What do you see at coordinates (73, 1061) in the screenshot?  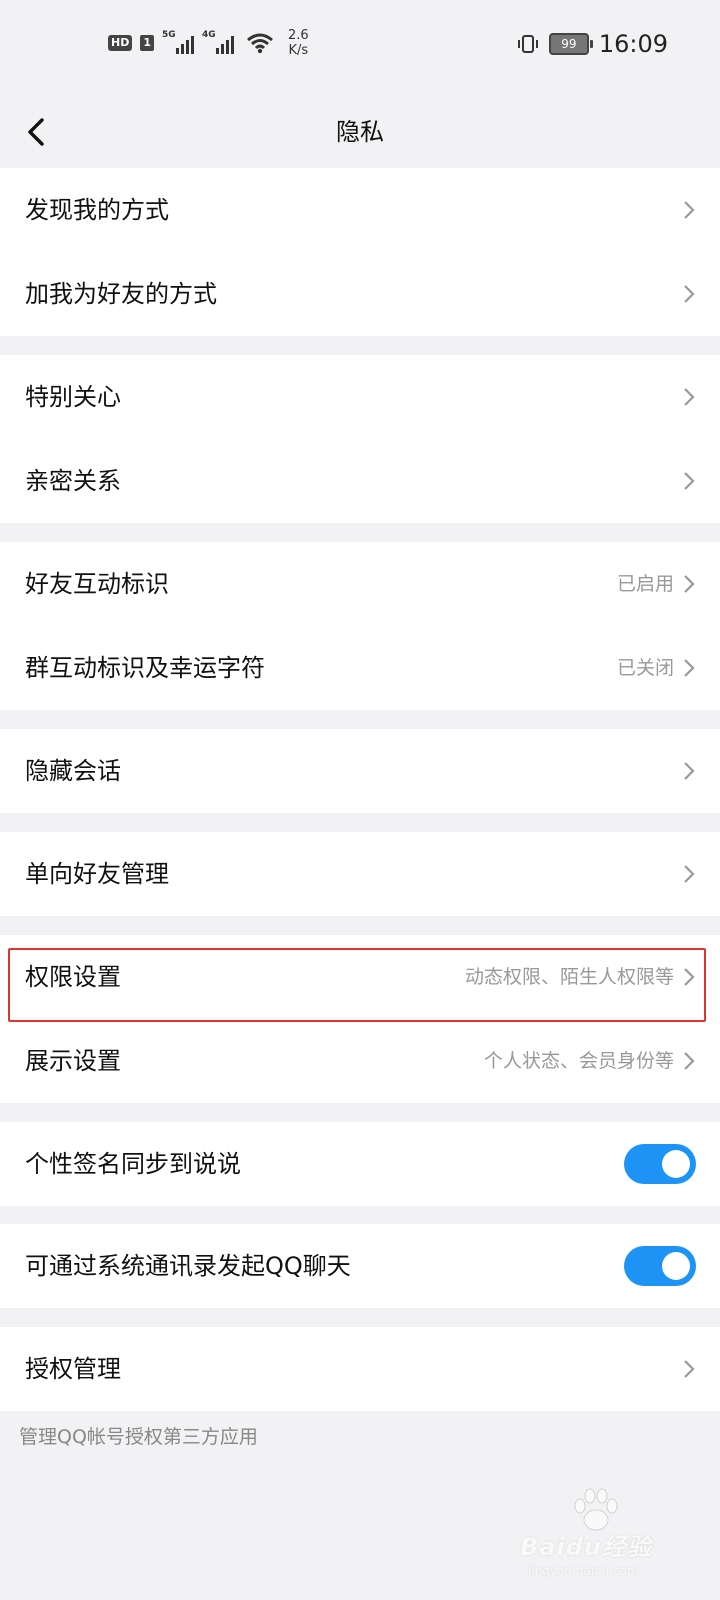 I see `row-label: 展示设置` at bounding box center [73, 1061].